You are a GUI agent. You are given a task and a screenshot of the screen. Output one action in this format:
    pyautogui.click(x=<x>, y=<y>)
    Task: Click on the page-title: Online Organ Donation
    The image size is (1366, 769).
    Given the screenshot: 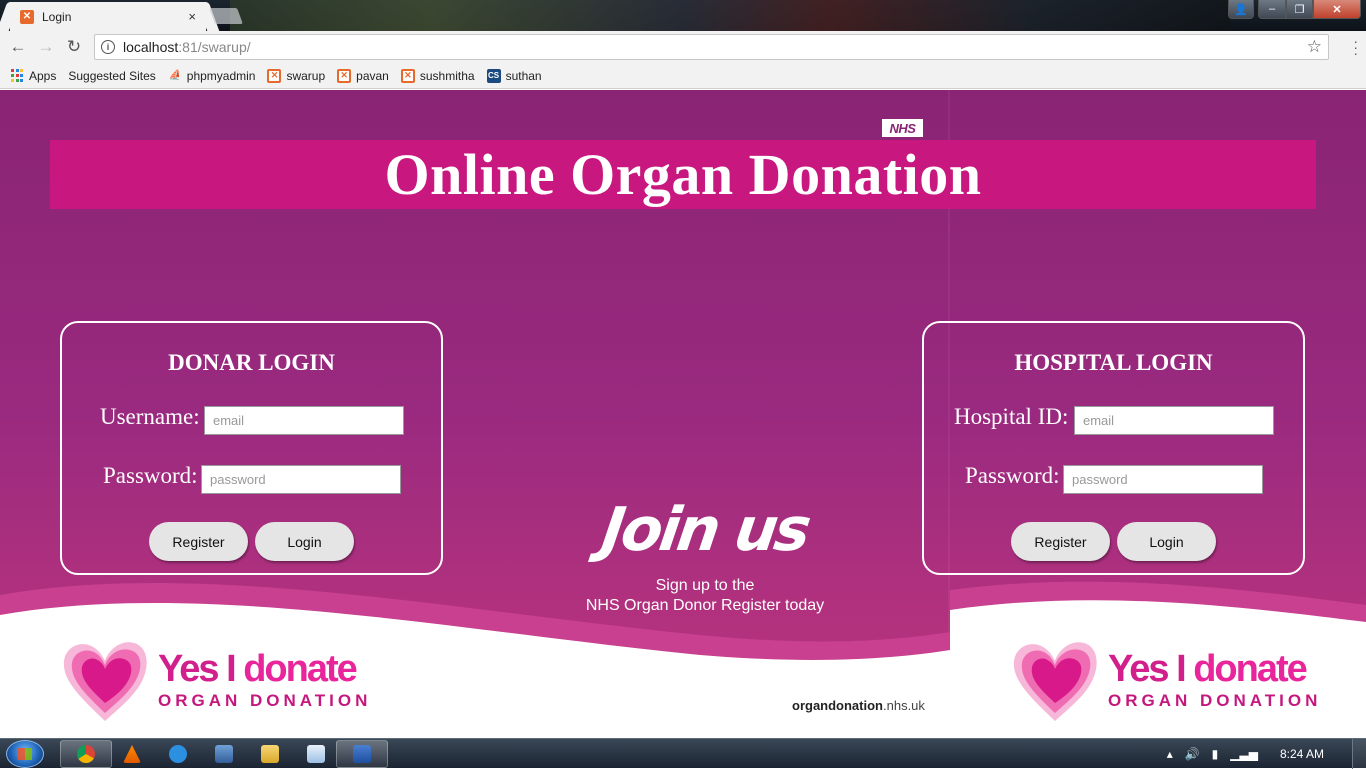 What is the action you would take?
    pyautogui.click(x=683, y=174)
    